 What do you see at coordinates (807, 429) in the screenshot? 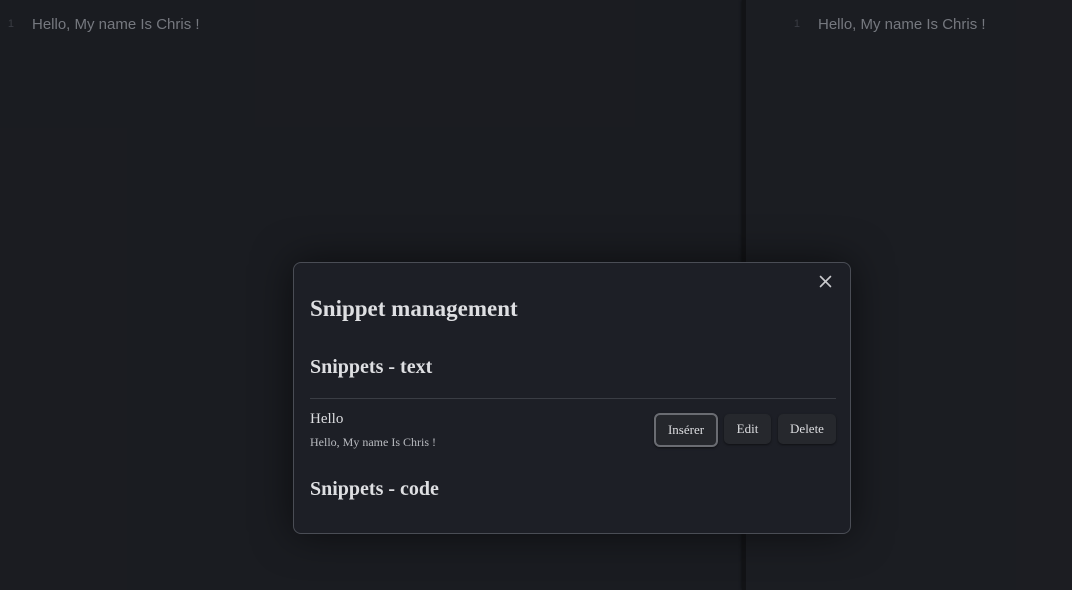
I see `delete-button: Delete` at bounding box center [807, 429].